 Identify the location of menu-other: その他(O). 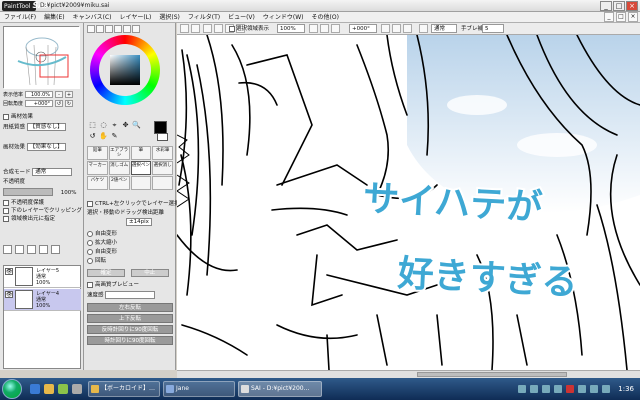
(325, 17).